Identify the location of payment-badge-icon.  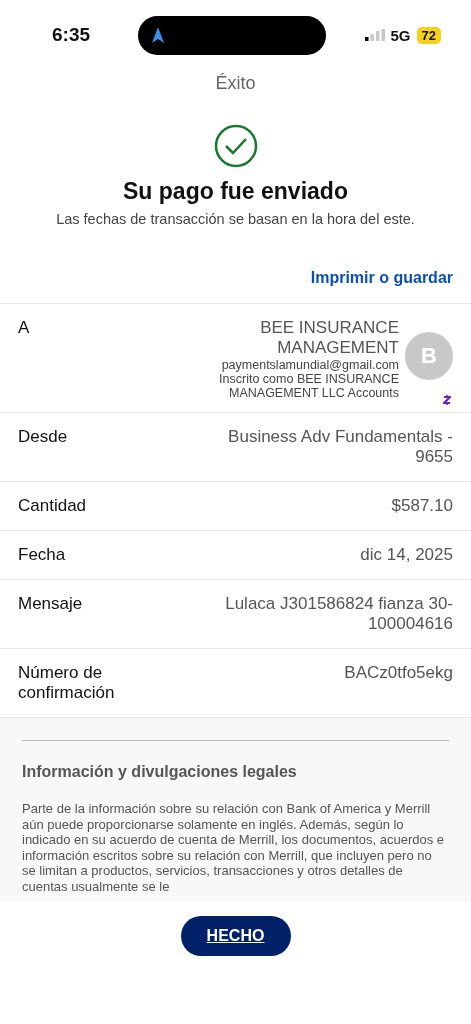
(447, 400).